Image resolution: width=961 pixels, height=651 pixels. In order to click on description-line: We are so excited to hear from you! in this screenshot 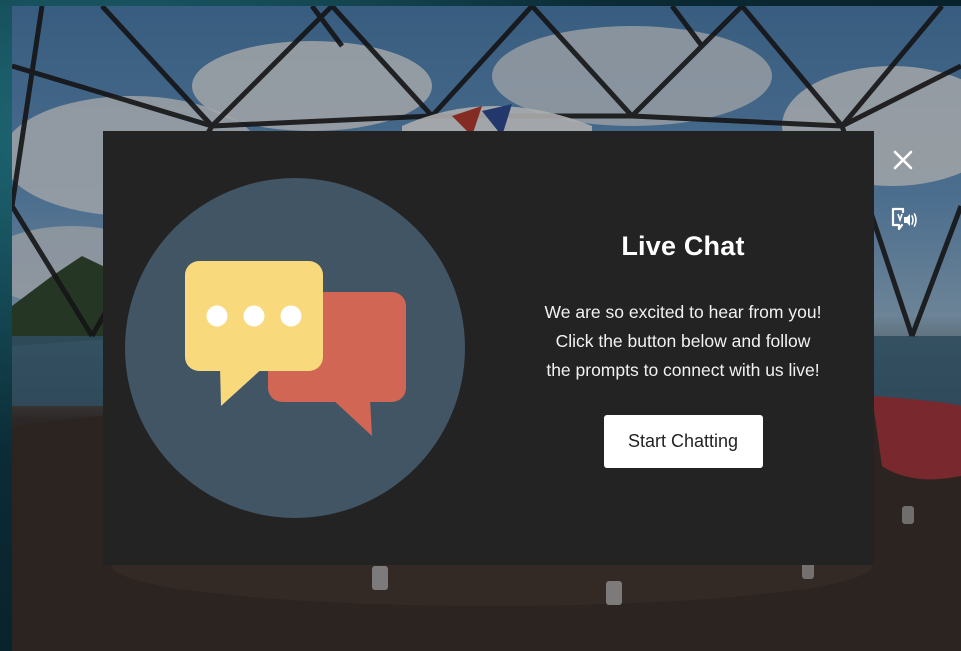, I will do `click(683, 312)`.